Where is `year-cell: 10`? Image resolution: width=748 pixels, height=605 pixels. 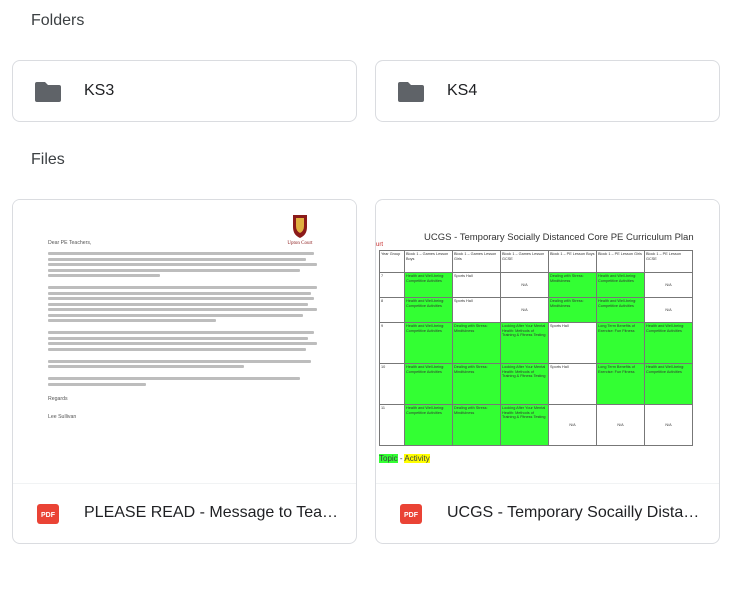 year-cell: 10 is located at coordinates (392, 384).